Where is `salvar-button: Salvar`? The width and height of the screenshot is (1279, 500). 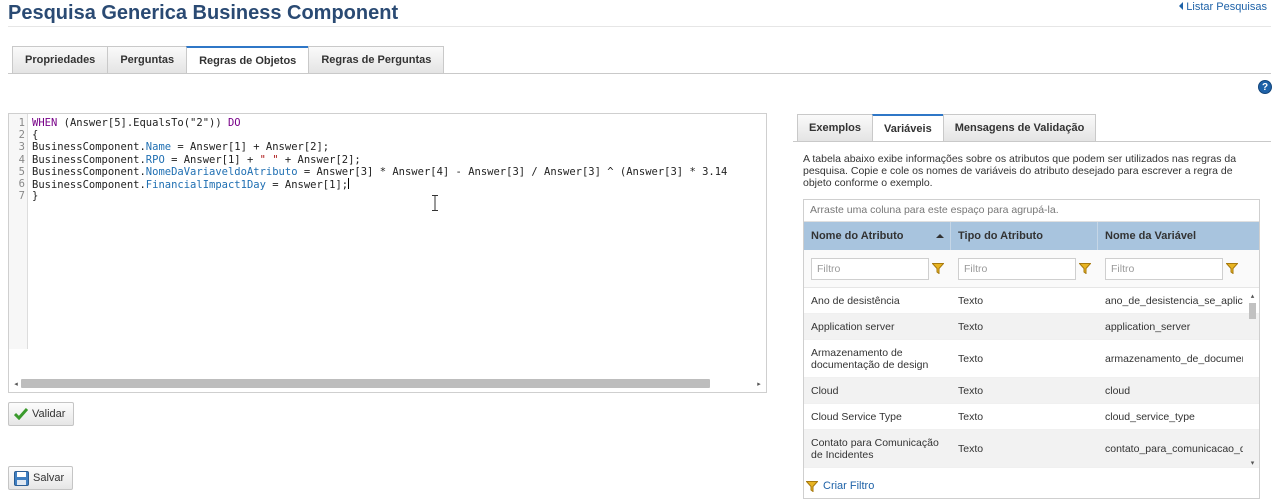 salvar-button: Salvar is located at coordinates (41, 478).